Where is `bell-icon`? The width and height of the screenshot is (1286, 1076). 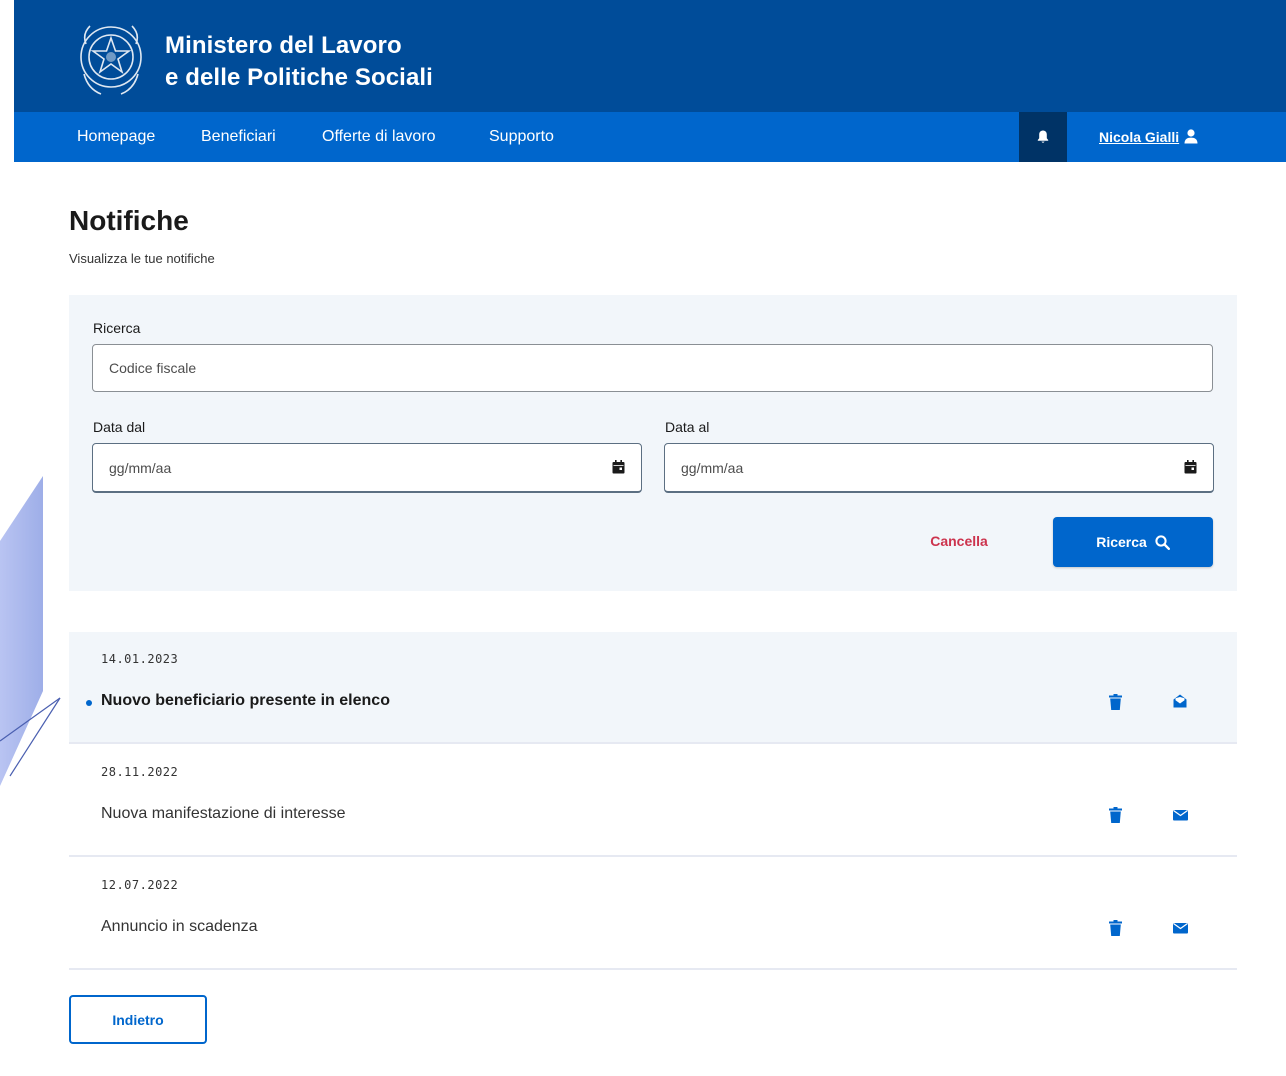 bell-icon is located at coordinates (1043, 136).